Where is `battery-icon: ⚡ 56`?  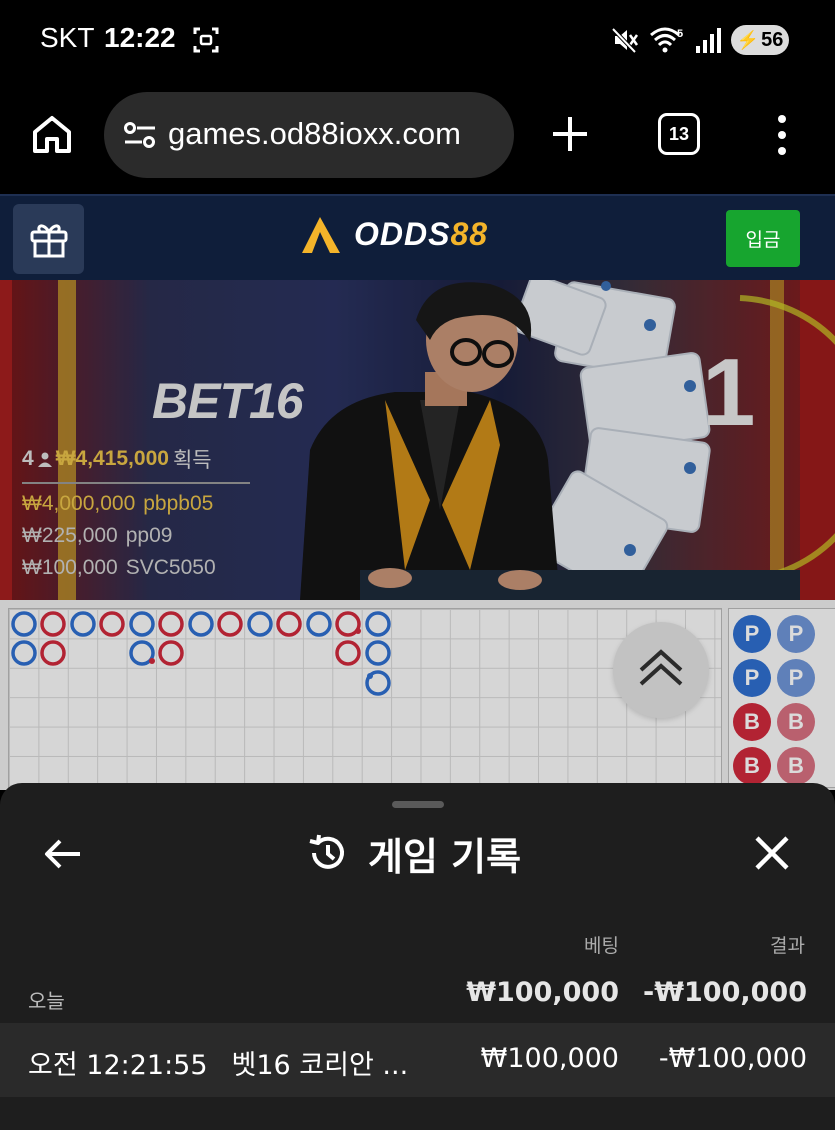 battery-icon: ⚡ 56 is located at coordinates (760, 40).